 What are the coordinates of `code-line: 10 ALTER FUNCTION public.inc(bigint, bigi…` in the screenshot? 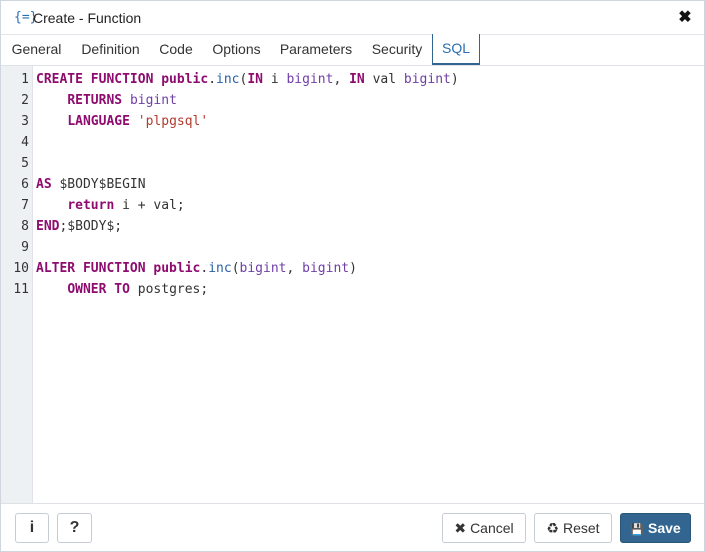 It's located at (351, 268).